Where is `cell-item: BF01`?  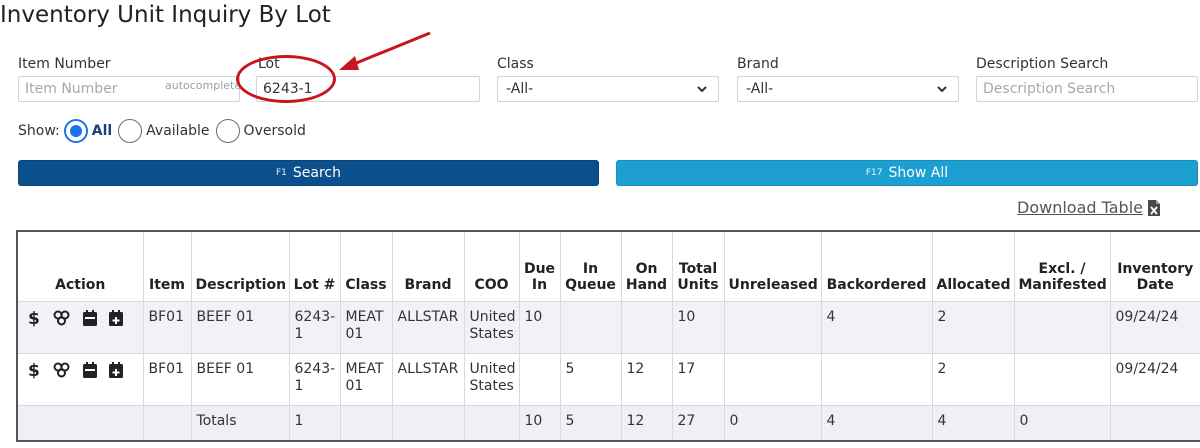 cell-item: BF01 is located at coordinates (167, 379).